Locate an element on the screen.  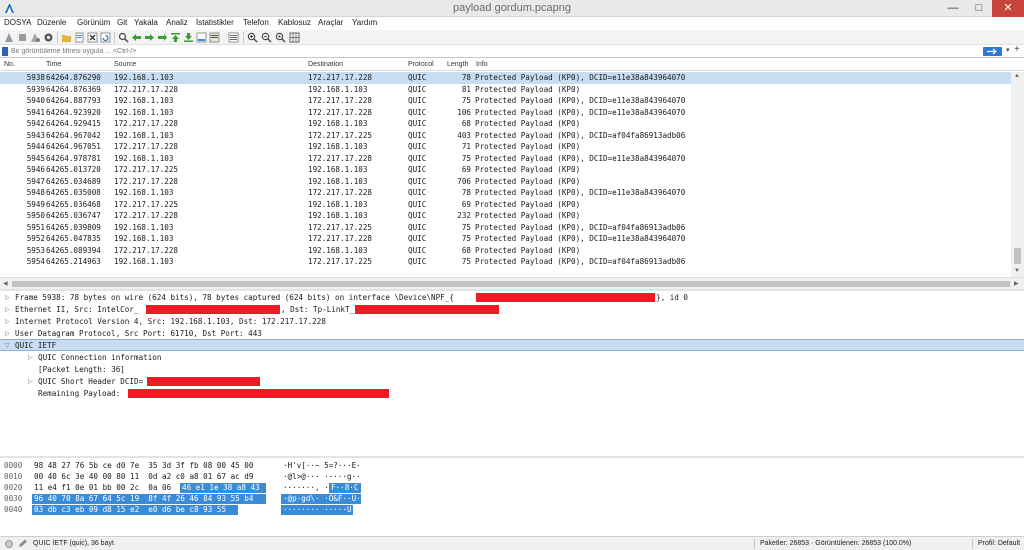
scroll-down-arrow-icon: ▼ is located at coordinates (1017, 271).